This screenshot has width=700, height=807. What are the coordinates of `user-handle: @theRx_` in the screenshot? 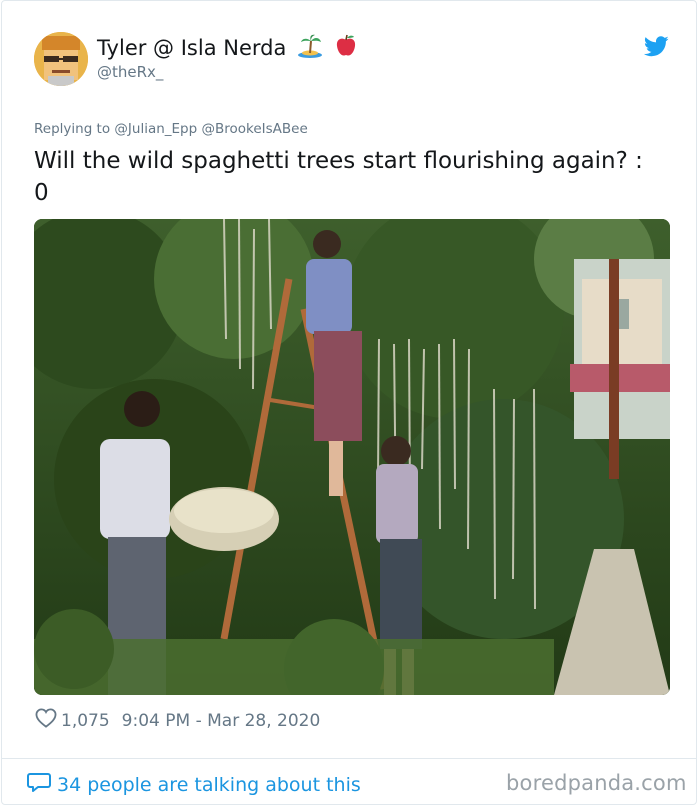 It's located at (130, 72).